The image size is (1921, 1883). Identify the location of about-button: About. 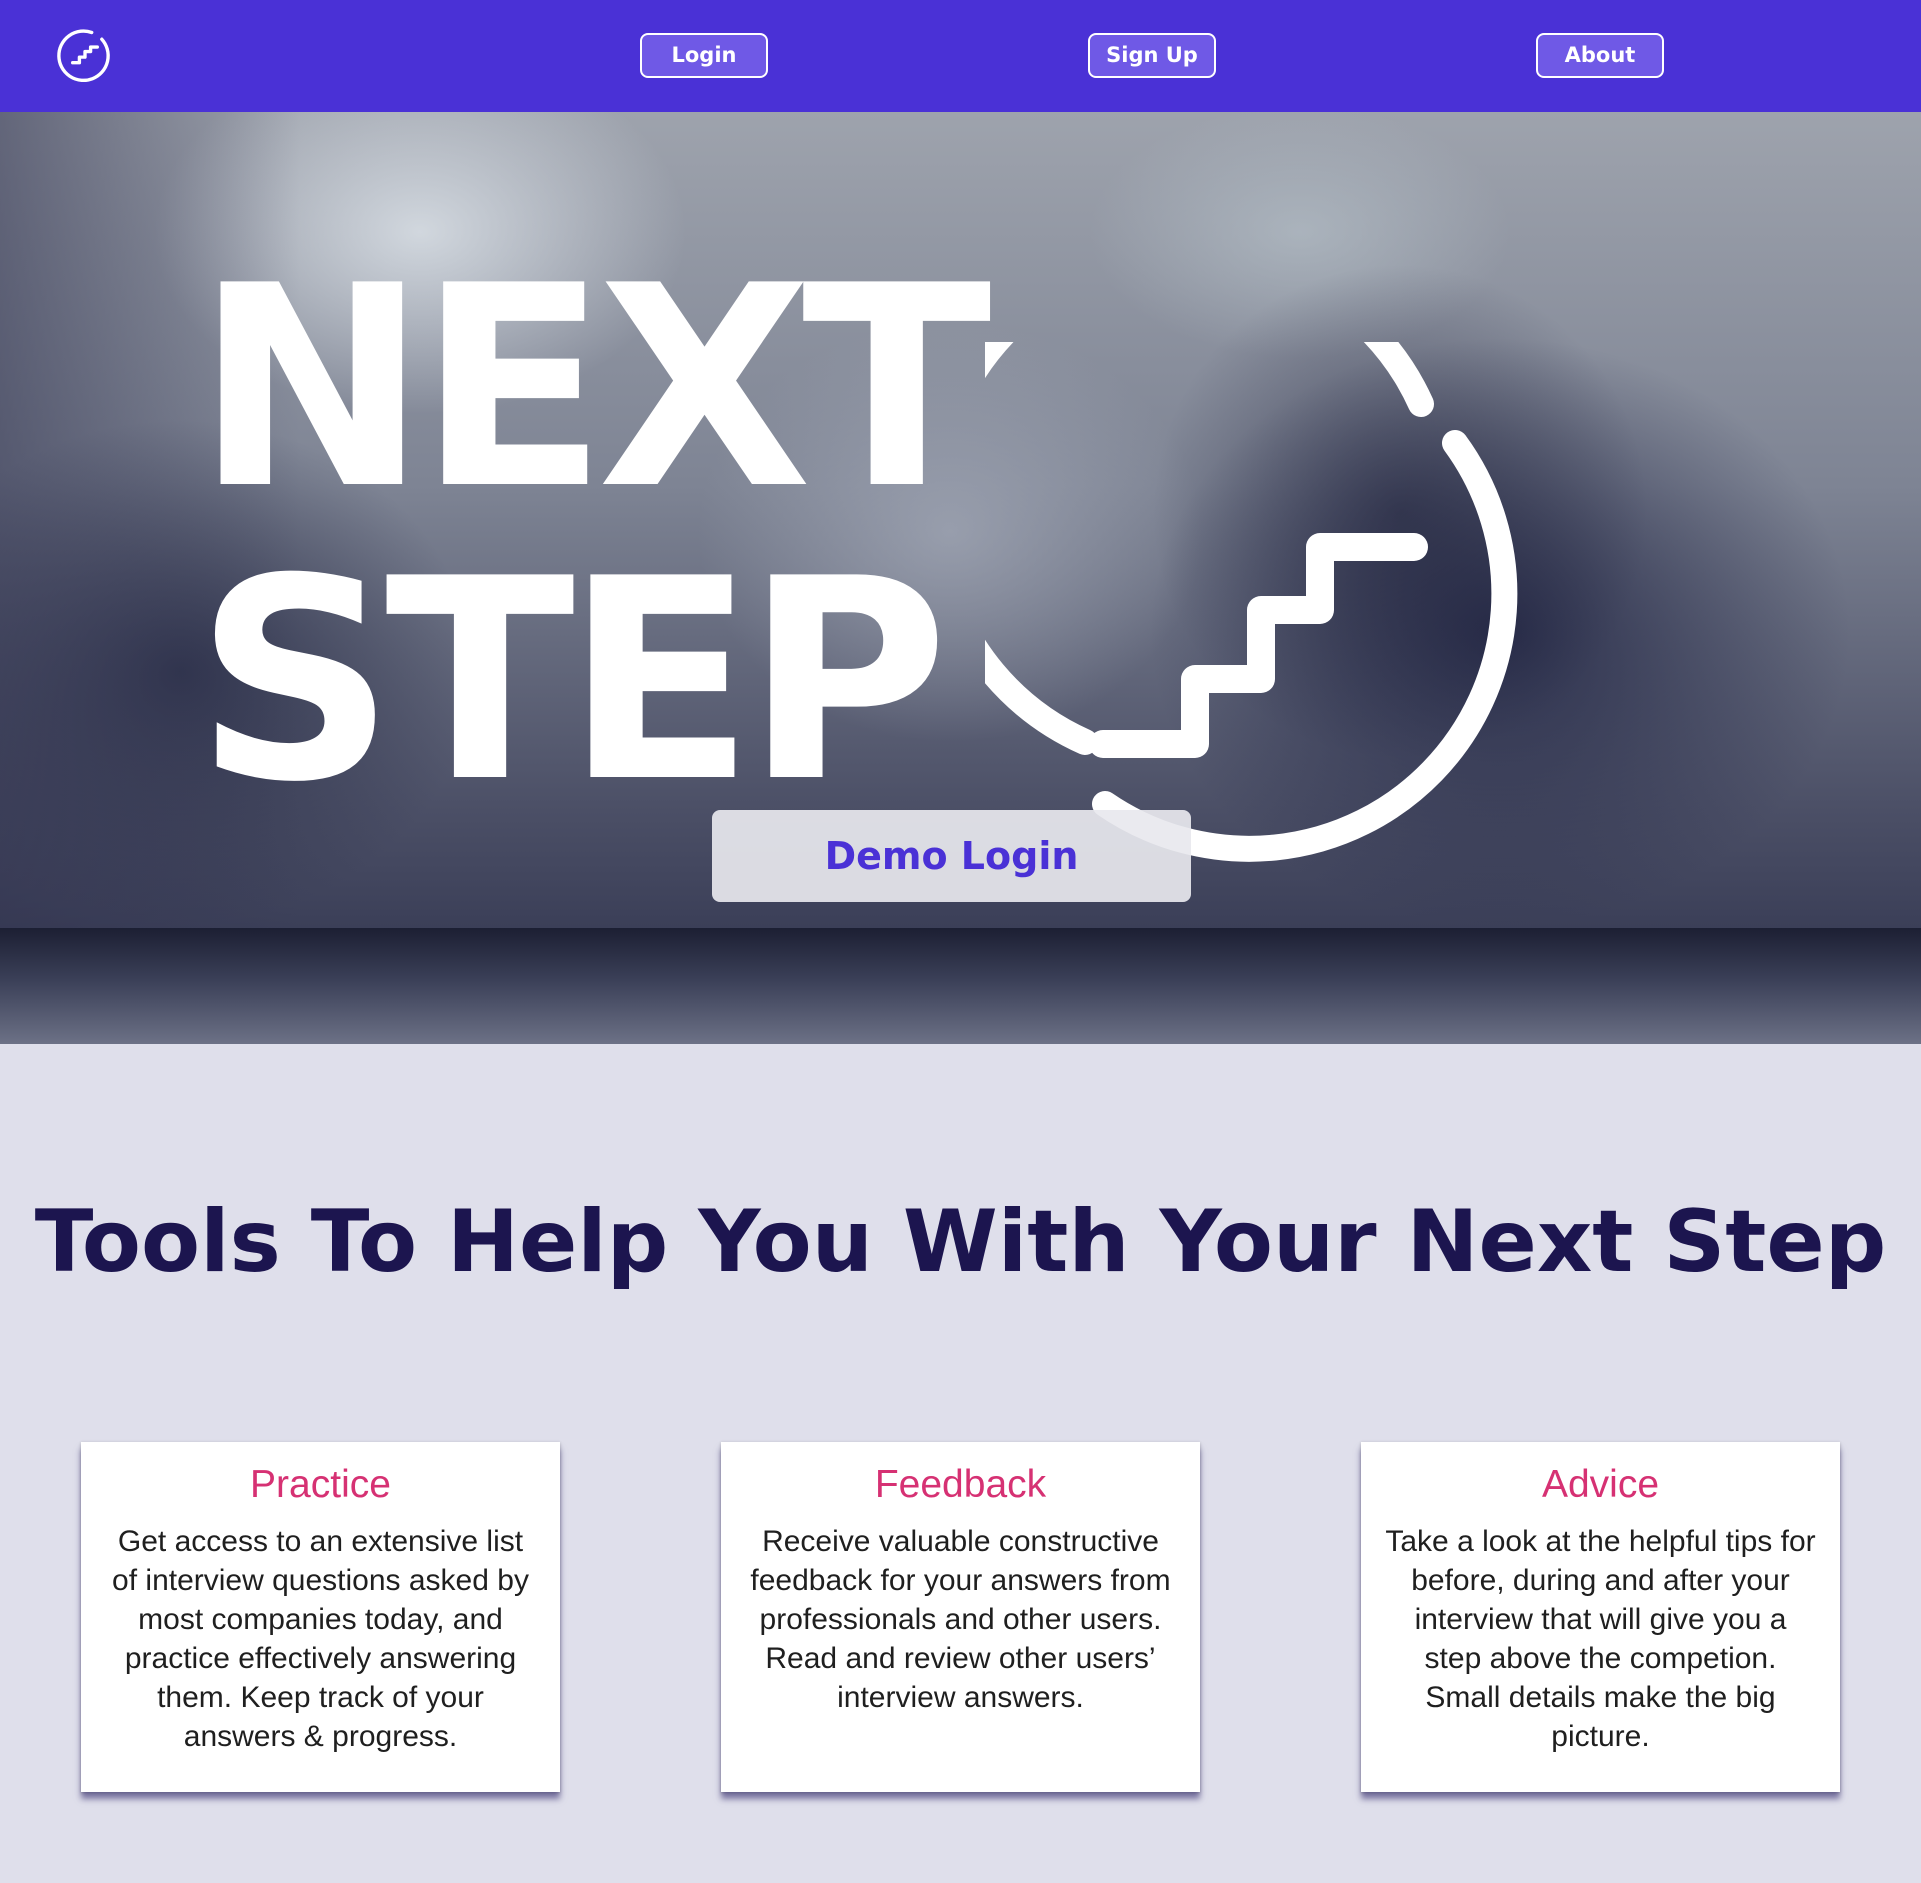
(1600, 55).